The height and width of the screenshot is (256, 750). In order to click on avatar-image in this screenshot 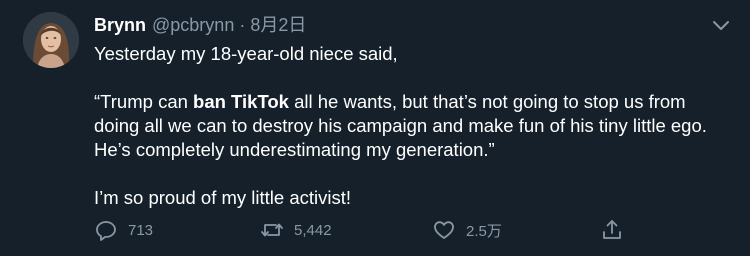, I will do `click(51, 40)`.